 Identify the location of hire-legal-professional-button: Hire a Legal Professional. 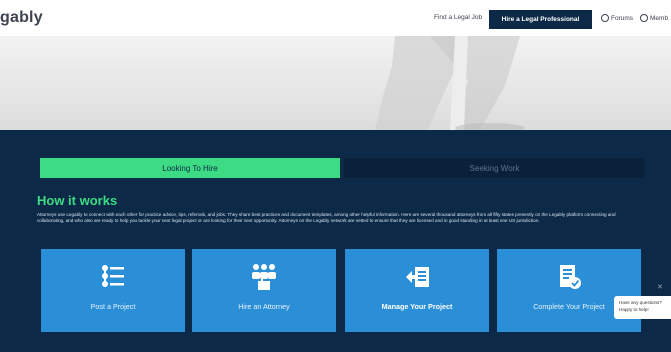
(540, 19).